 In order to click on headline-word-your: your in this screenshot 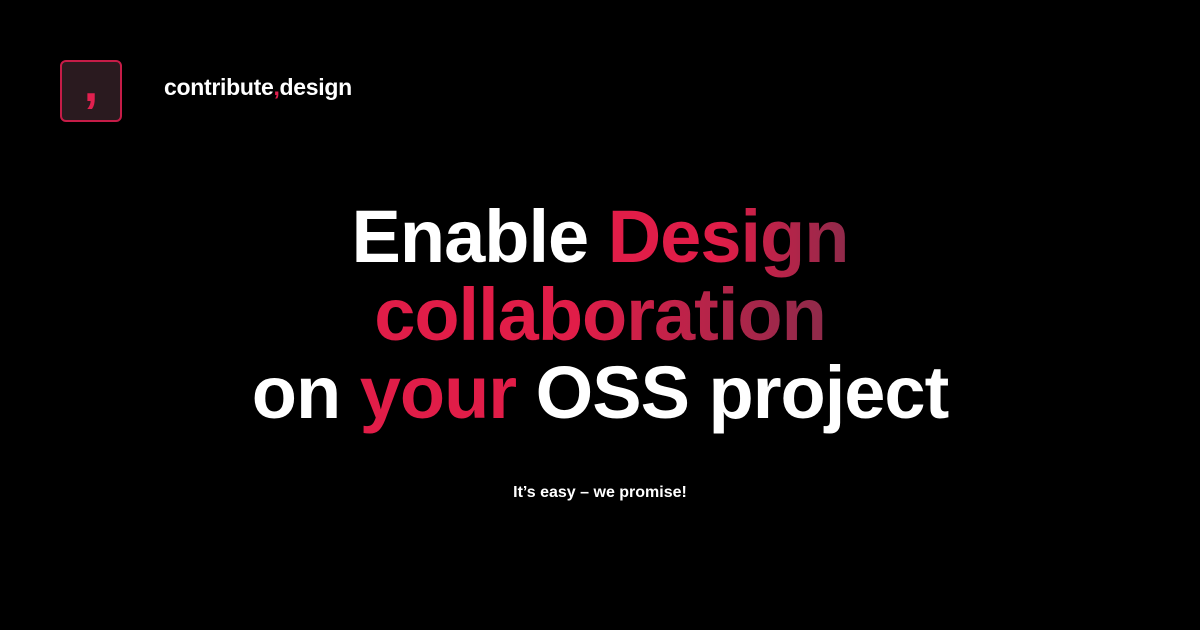, I will do `click(438, 392)`.